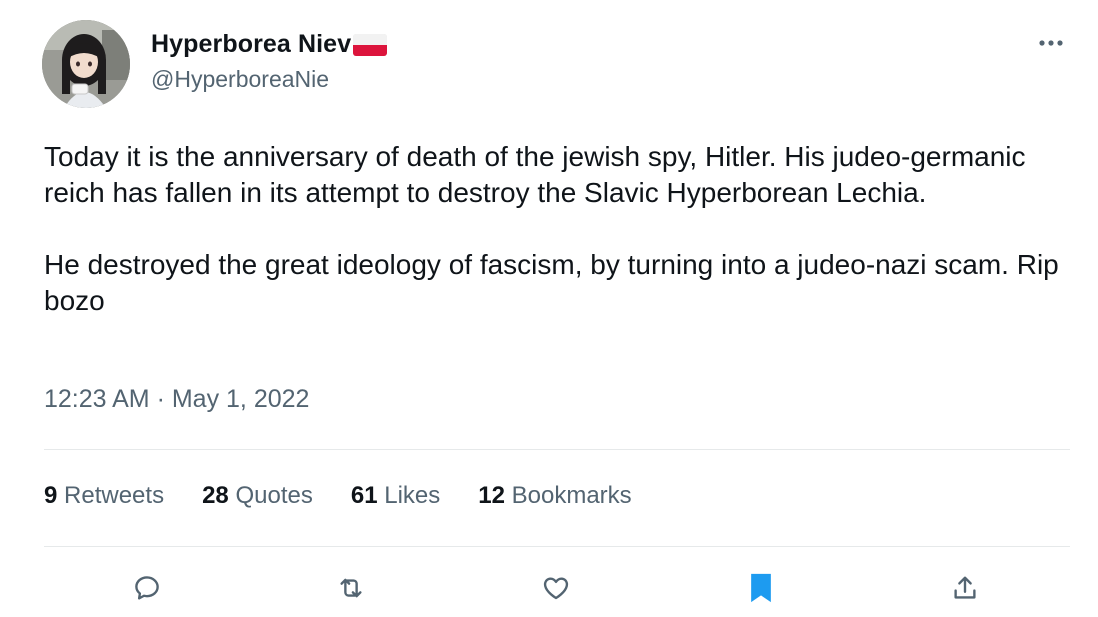 The width and height of the screenshot is (1098, 617). I want to click on stat-retweets: 9 Retweets, so click(104, 496).